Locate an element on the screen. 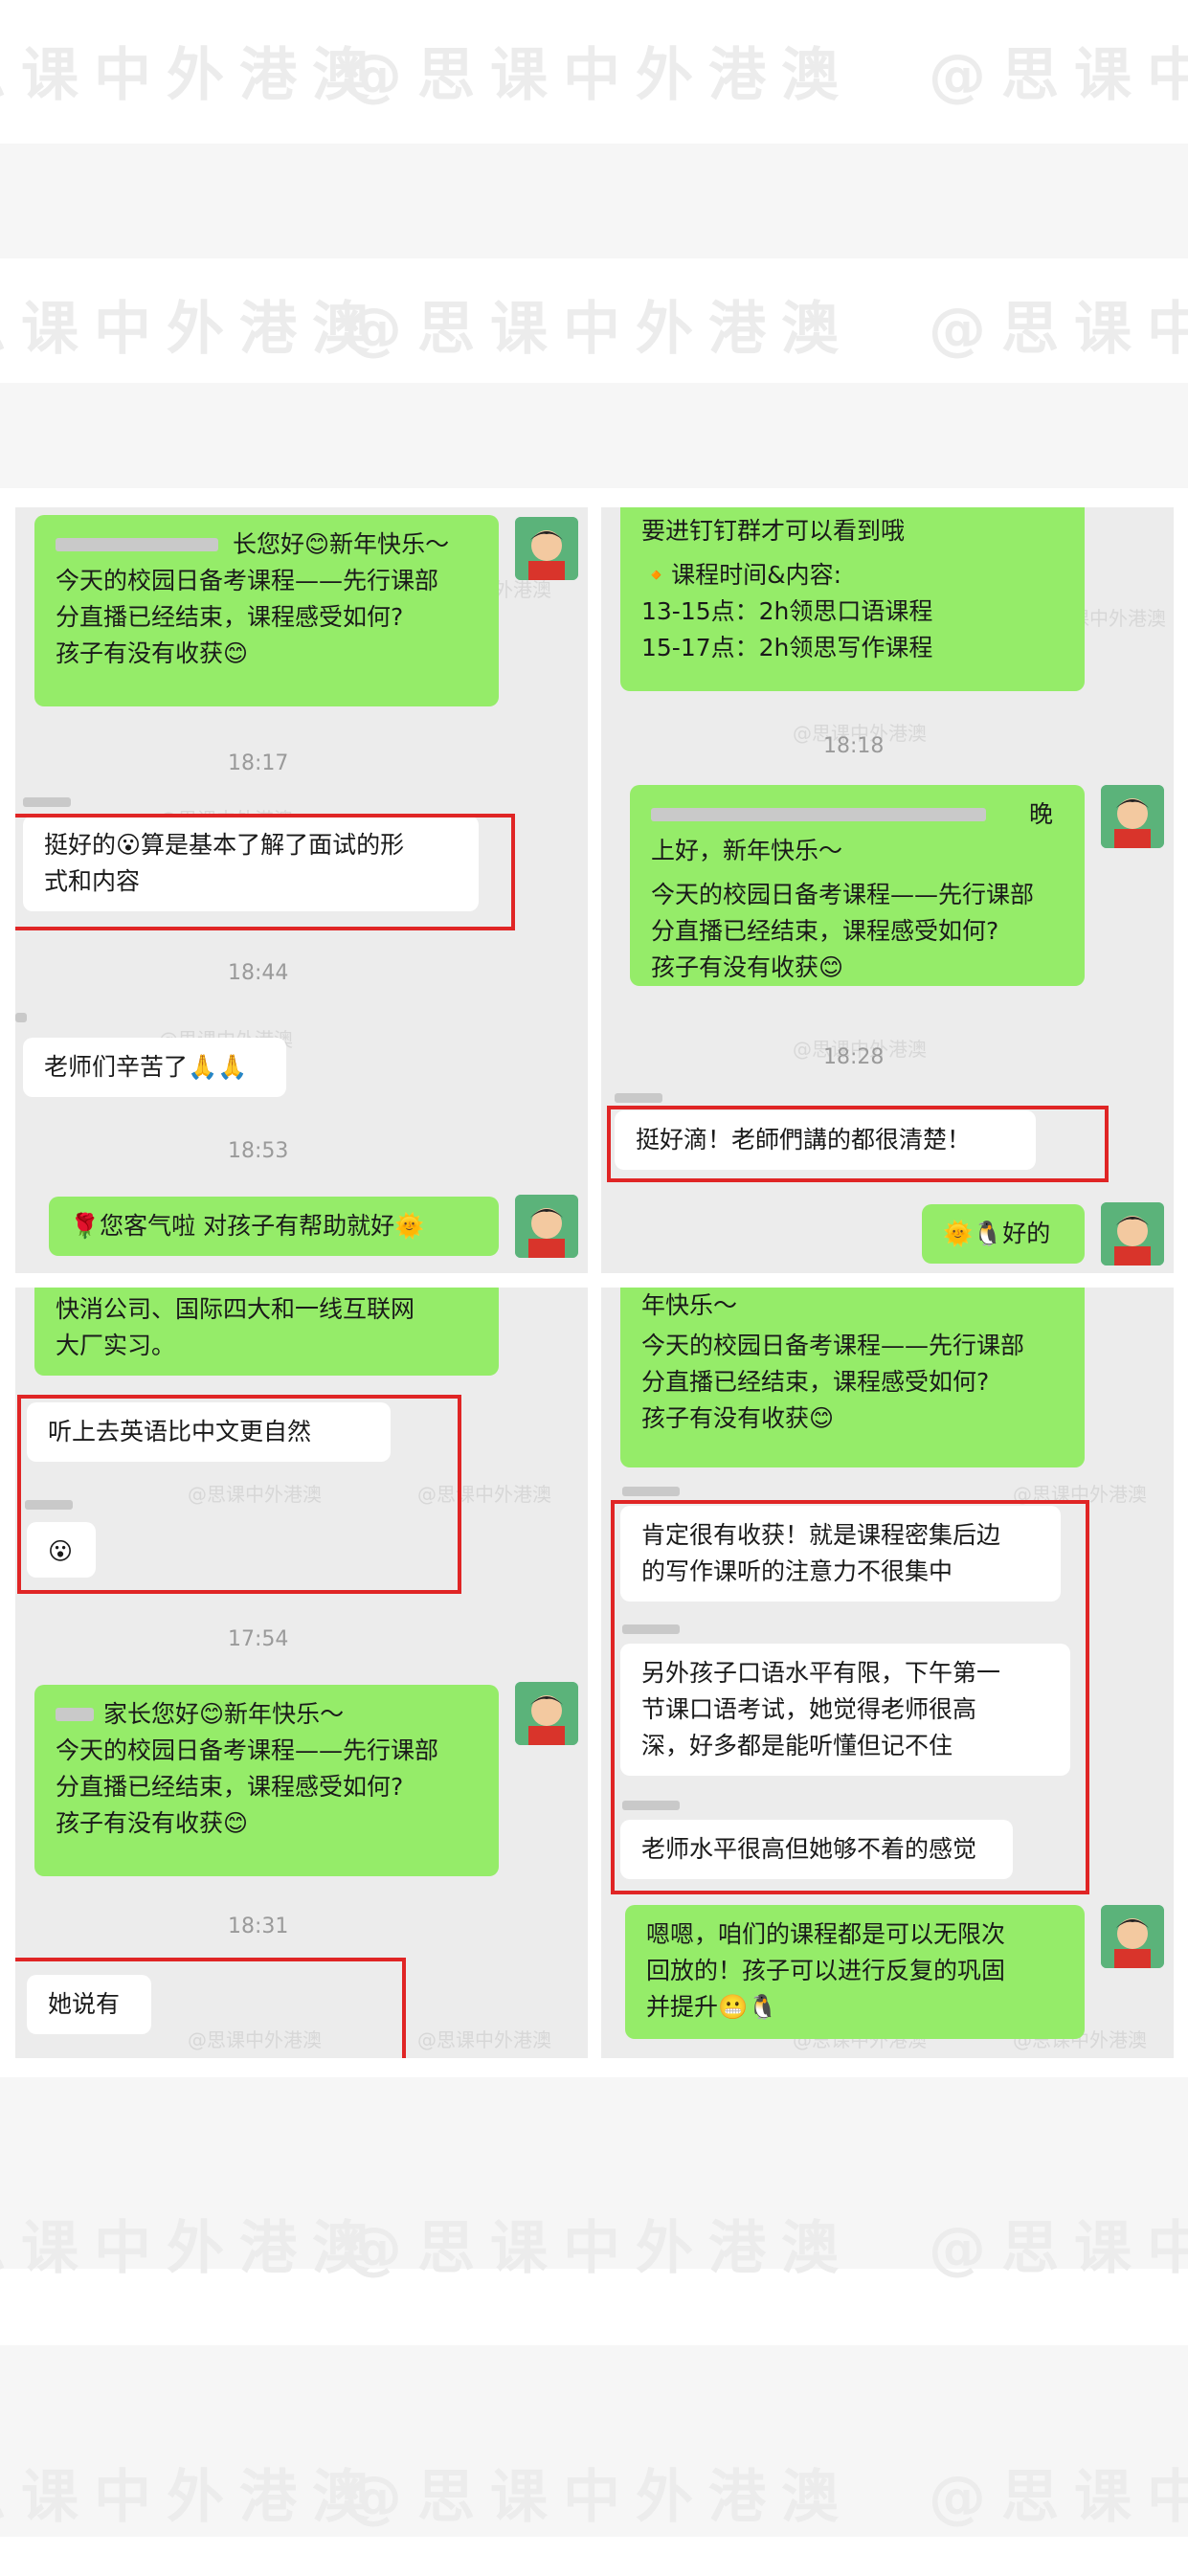  top-band is located at coordinates (594, 201).